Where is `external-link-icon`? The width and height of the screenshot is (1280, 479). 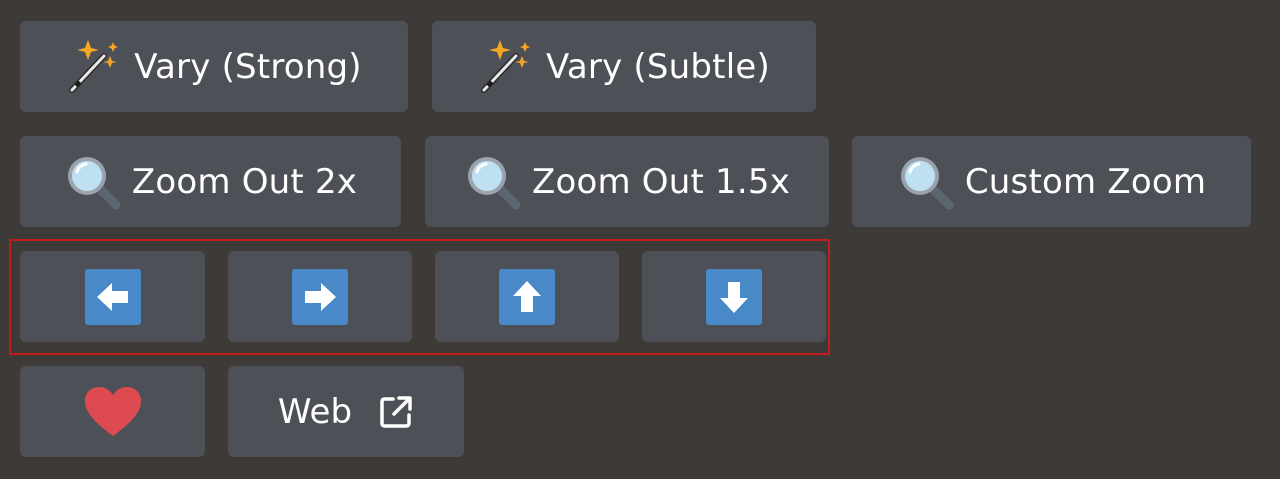
external-link-icon is located at coordinates (396, 412).